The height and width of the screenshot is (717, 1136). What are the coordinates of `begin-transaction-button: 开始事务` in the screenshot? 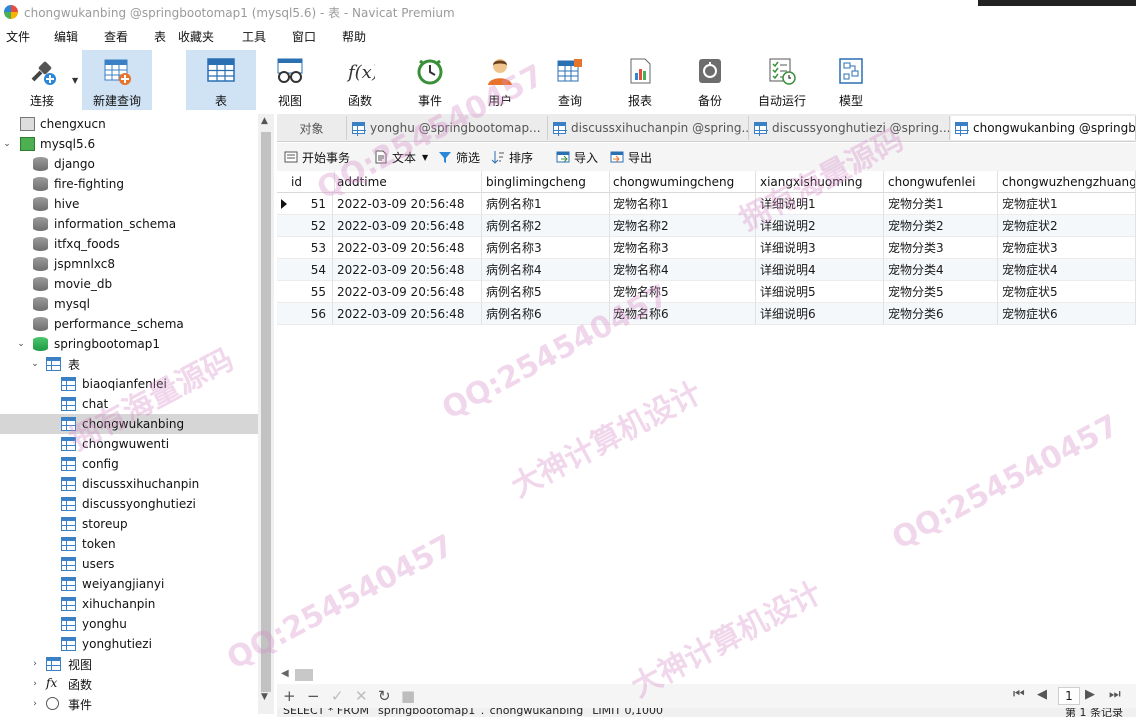 It's located at (317, 157).